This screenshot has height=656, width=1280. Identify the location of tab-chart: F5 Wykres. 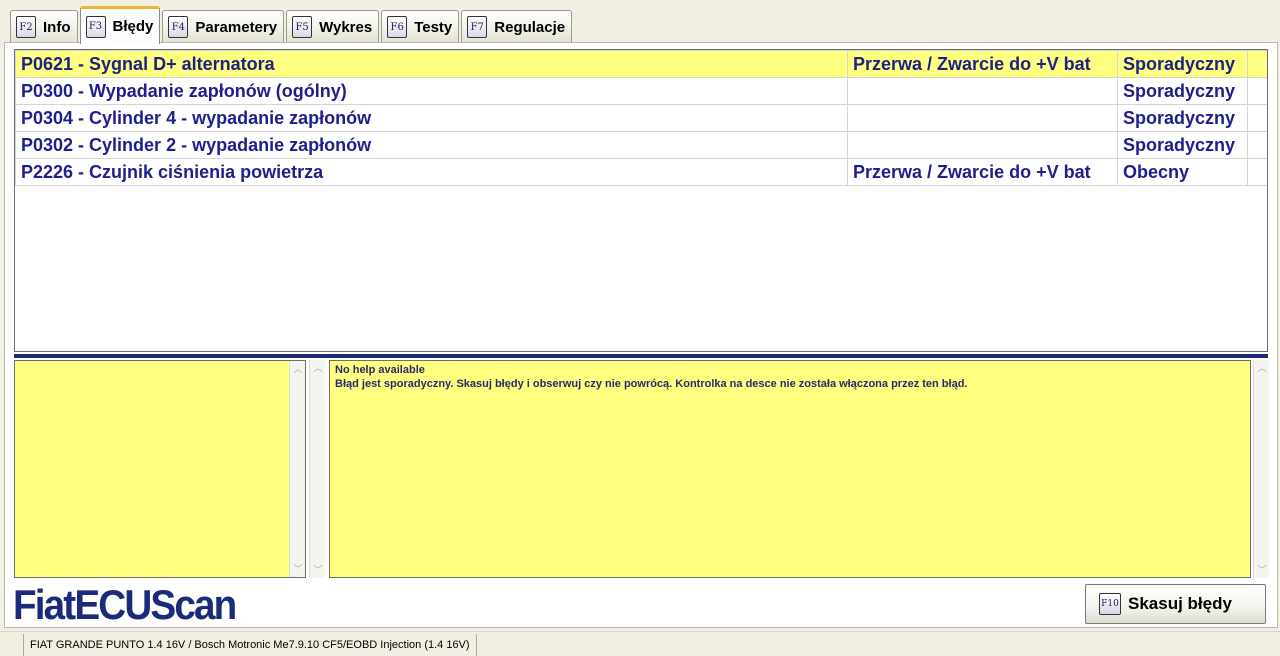
(333, 26).